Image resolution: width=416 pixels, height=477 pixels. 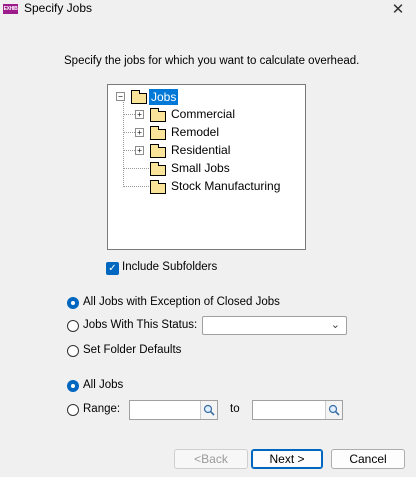 I want to click on tree-node-stock-manufacturing: Stock Manufacturing, so click(x=225, y=186).